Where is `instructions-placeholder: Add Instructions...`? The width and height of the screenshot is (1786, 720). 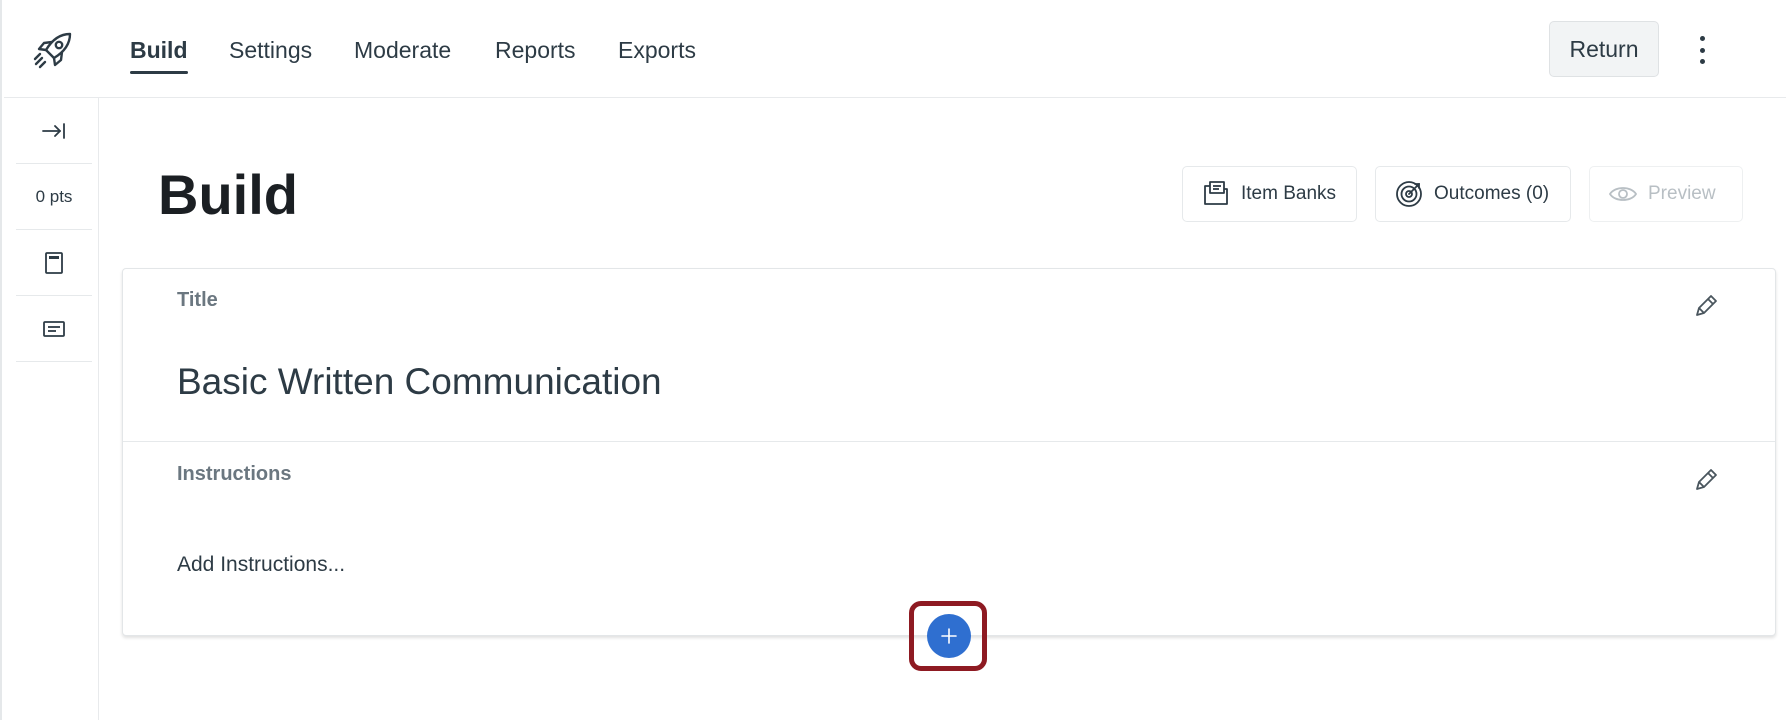 instructions-placeholder: Add Instructions... is located at coordinates (261, 565).